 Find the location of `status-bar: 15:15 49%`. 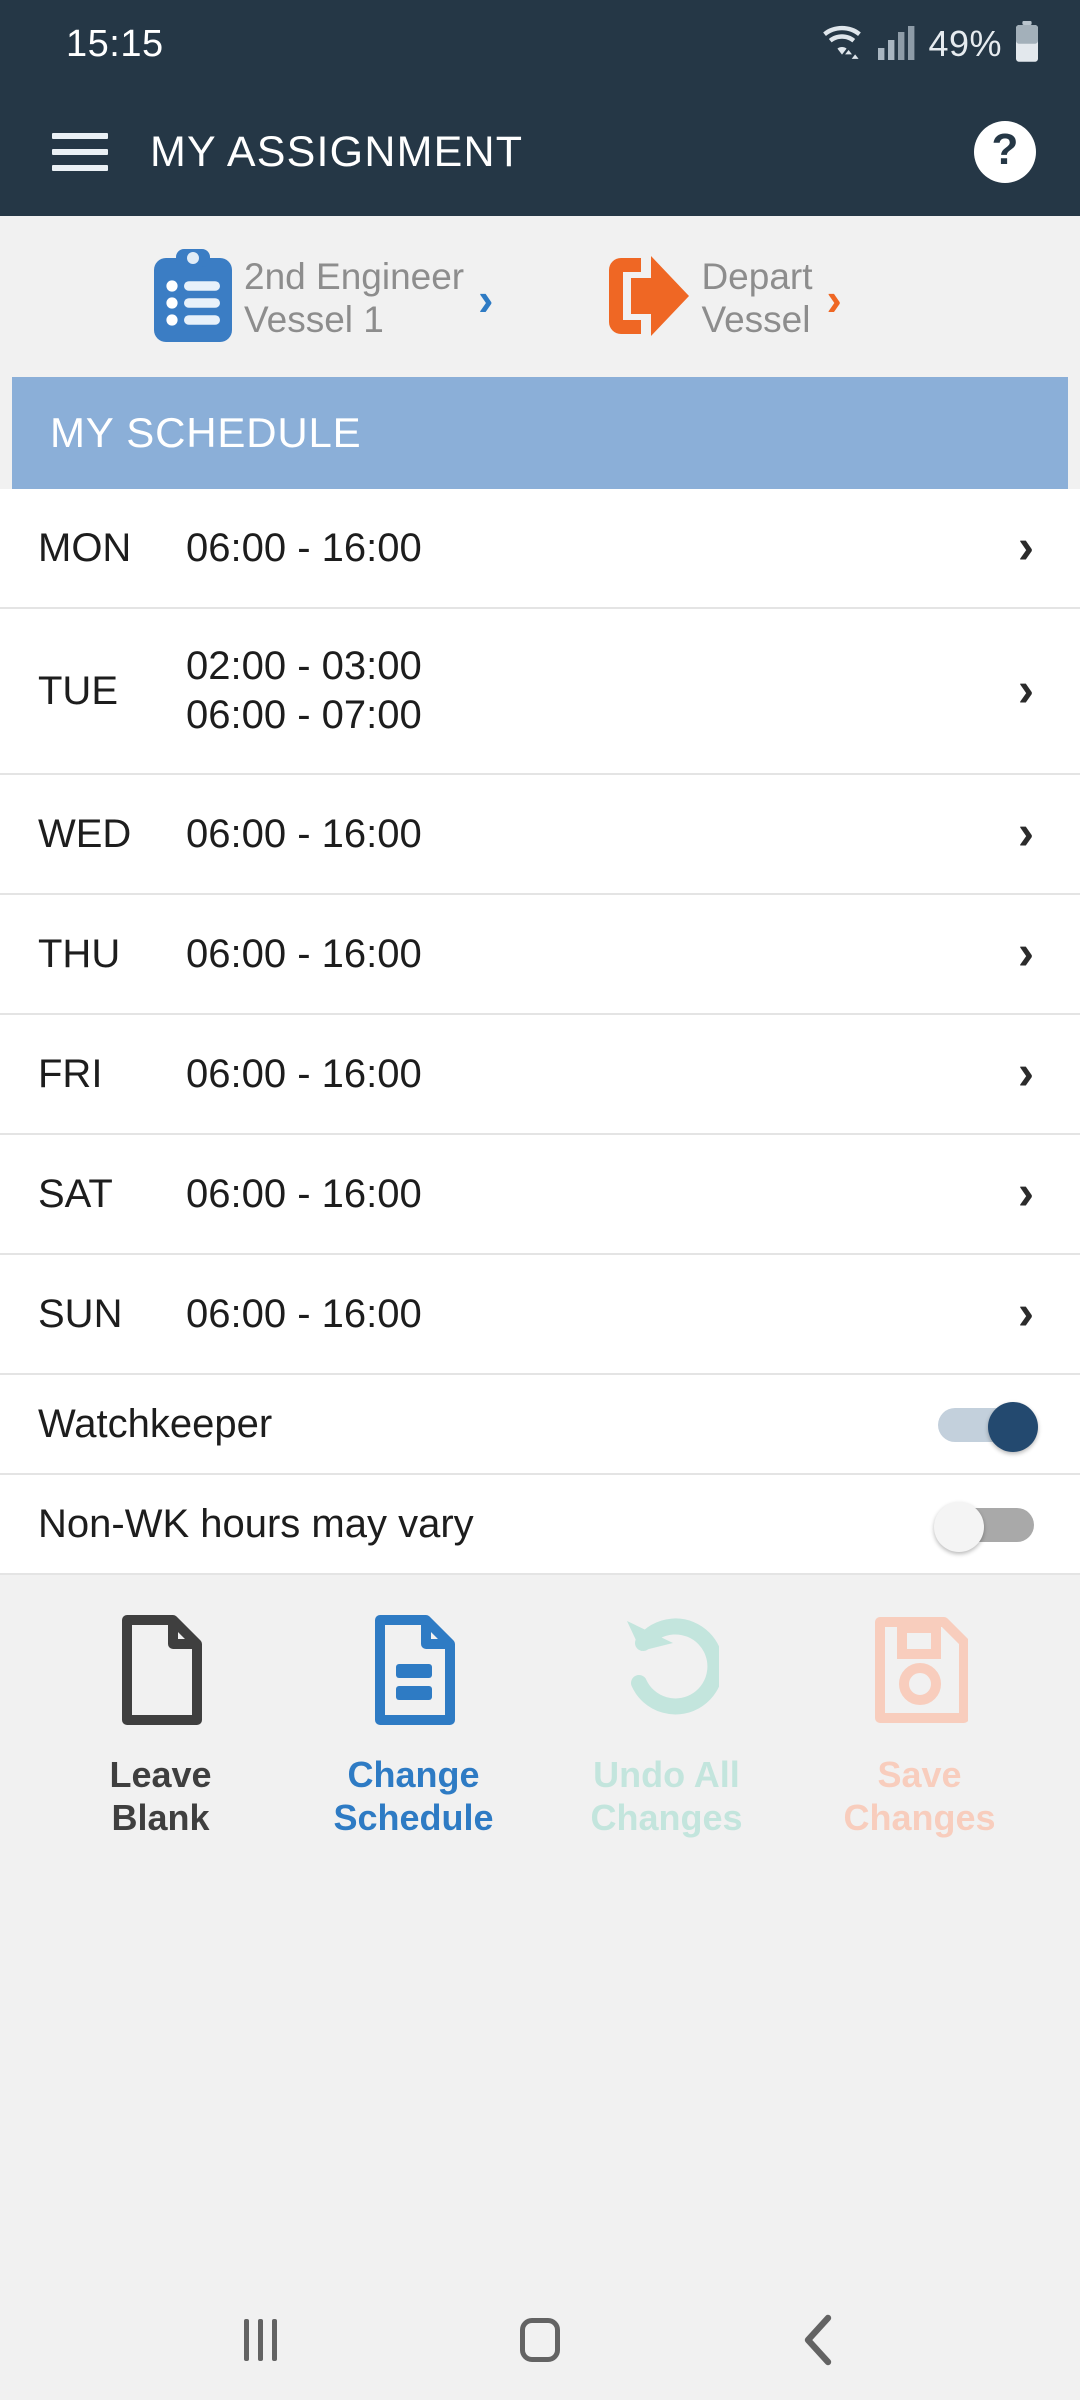

status-bar: 15:15 49% is located at coordinates (540, 44).